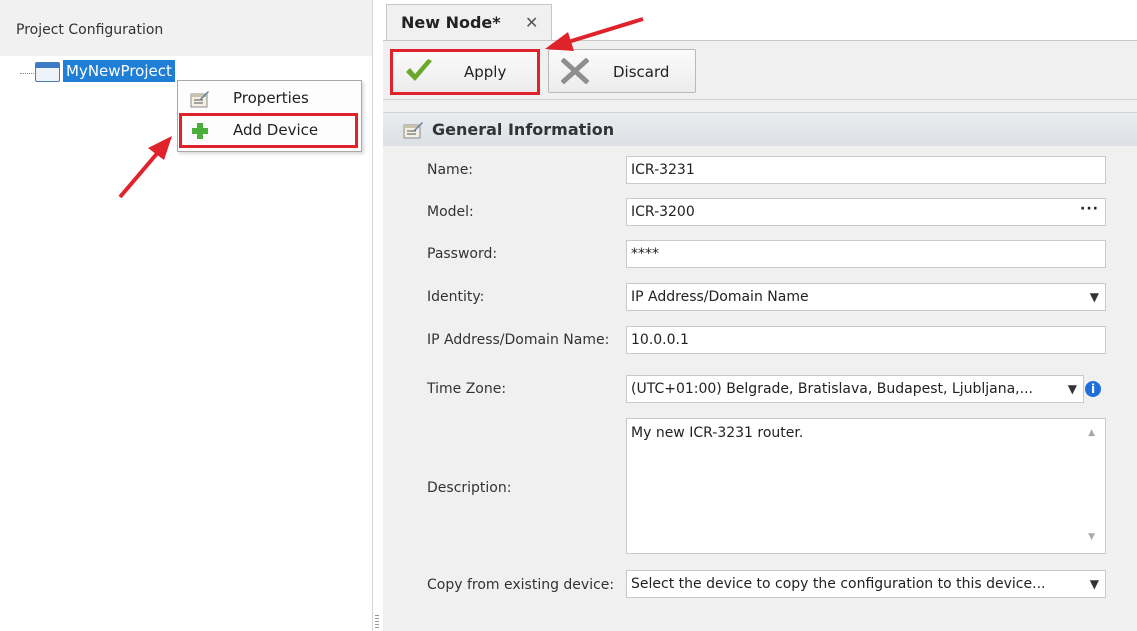  I want to click on tree-node-project: MyNewProject, so click(119, 71).